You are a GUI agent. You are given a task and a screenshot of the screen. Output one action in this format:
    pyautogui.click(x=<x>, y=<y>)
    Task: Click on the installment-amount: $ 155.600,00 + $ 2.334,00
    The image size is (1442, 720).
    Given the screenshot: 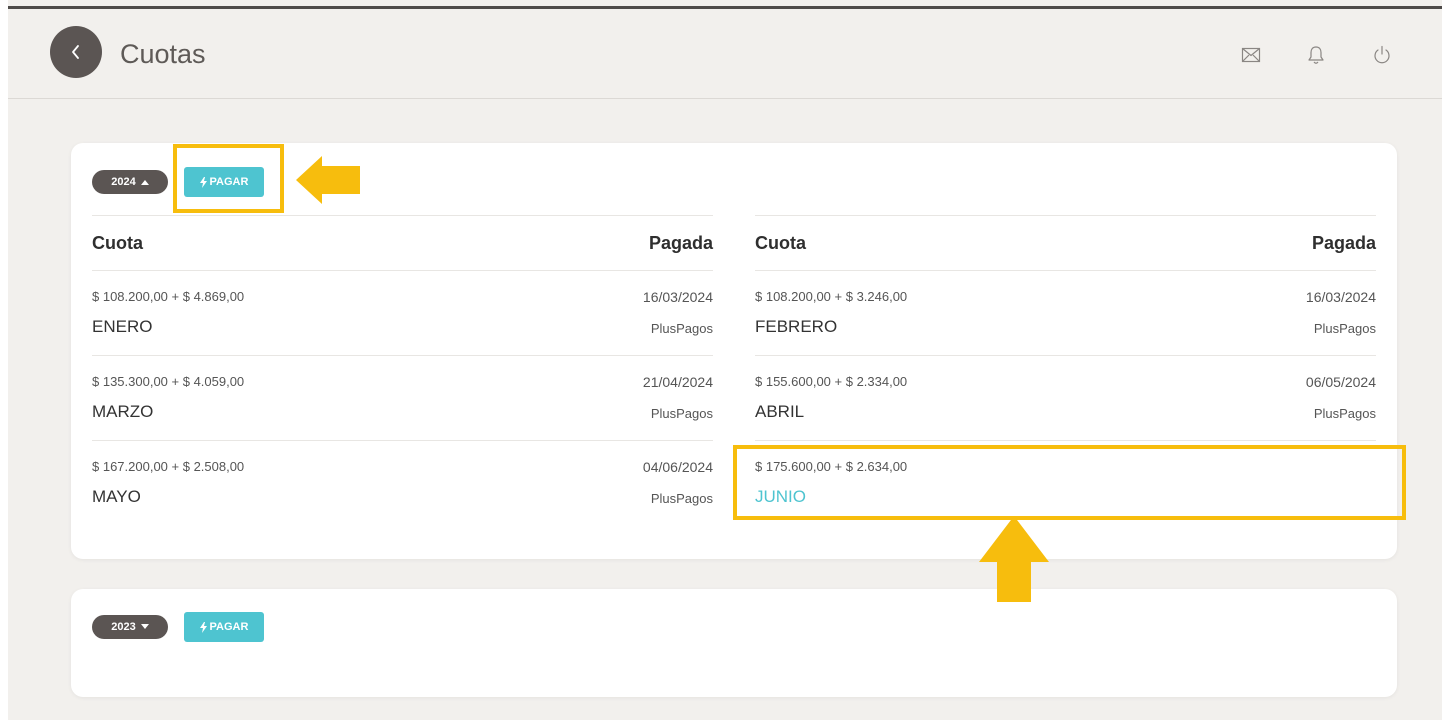 What is the action you would take?
    pyautogui.click(x=831, y=381)
    